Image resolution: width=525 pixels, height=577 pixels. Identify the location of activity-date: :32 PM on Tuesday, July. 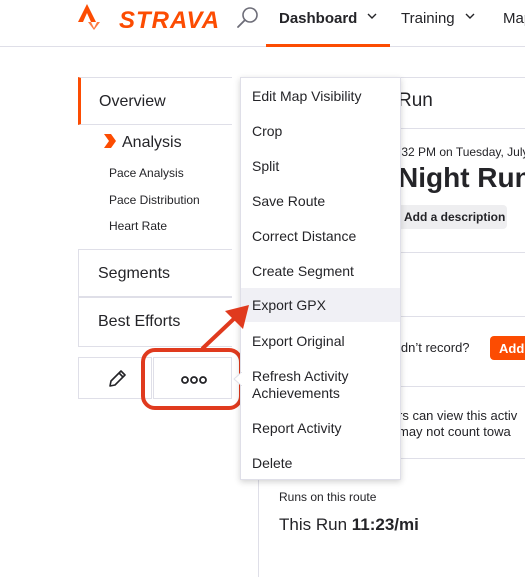
(461, 152).